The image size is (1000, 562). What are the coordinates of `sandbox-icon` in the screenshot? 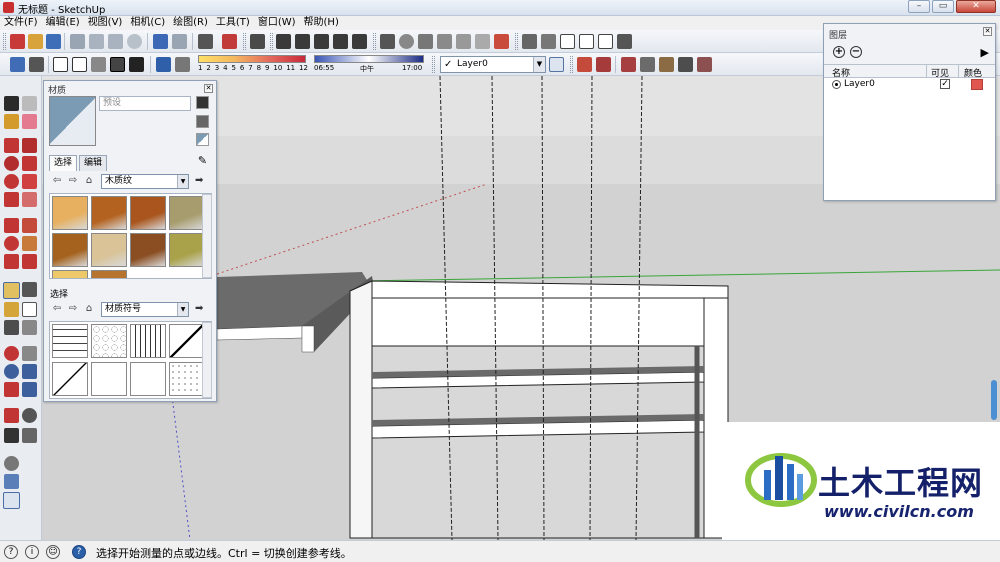 It's located at (387, 41).